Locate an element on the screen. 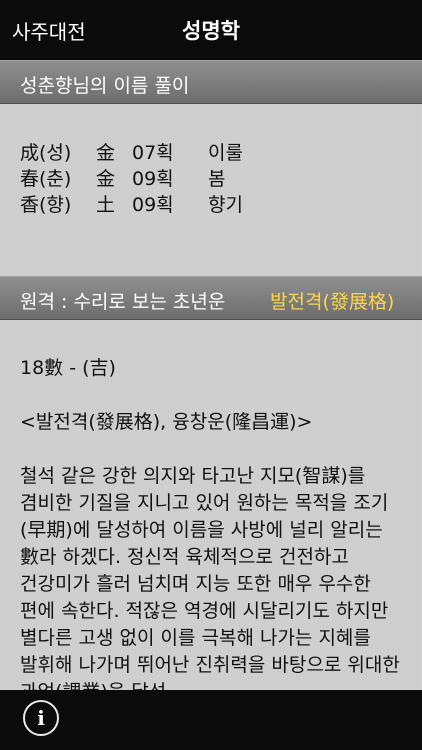 This screenshot has height=750, width=422. fortune-subtitle: <발전격(發展格), 융창운(隆昌運)> is located at coordinates (166, 422).